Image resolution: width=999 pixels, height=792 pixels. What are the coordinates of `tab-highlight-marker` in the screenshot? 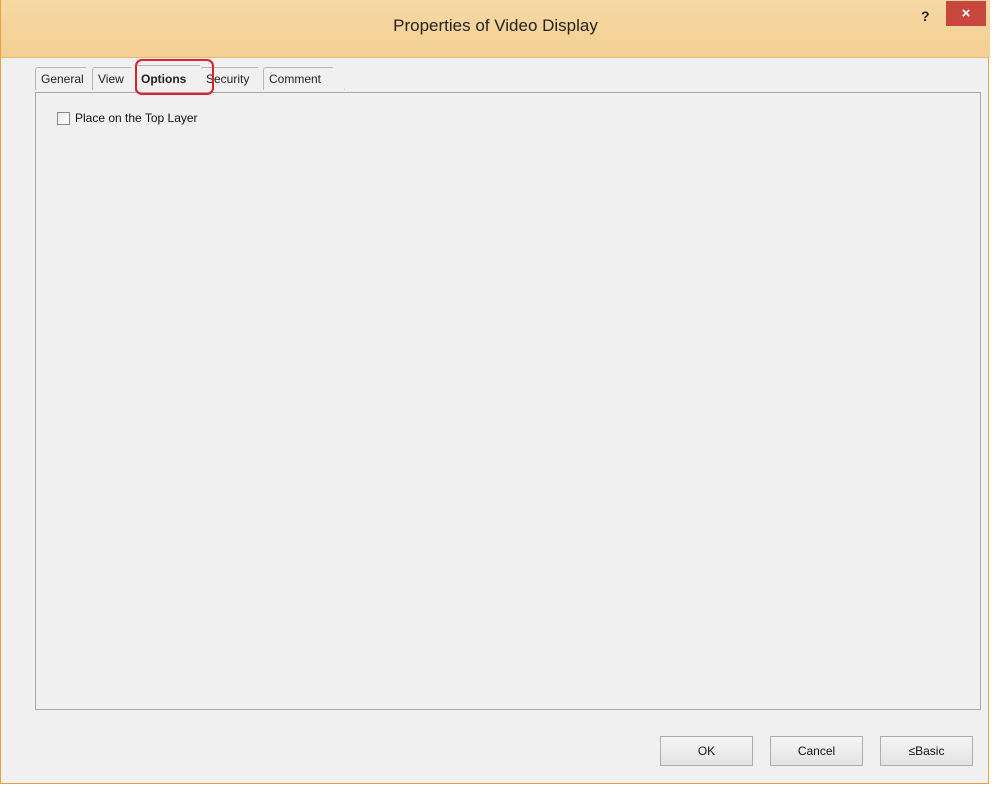 It's located at (174, 77).